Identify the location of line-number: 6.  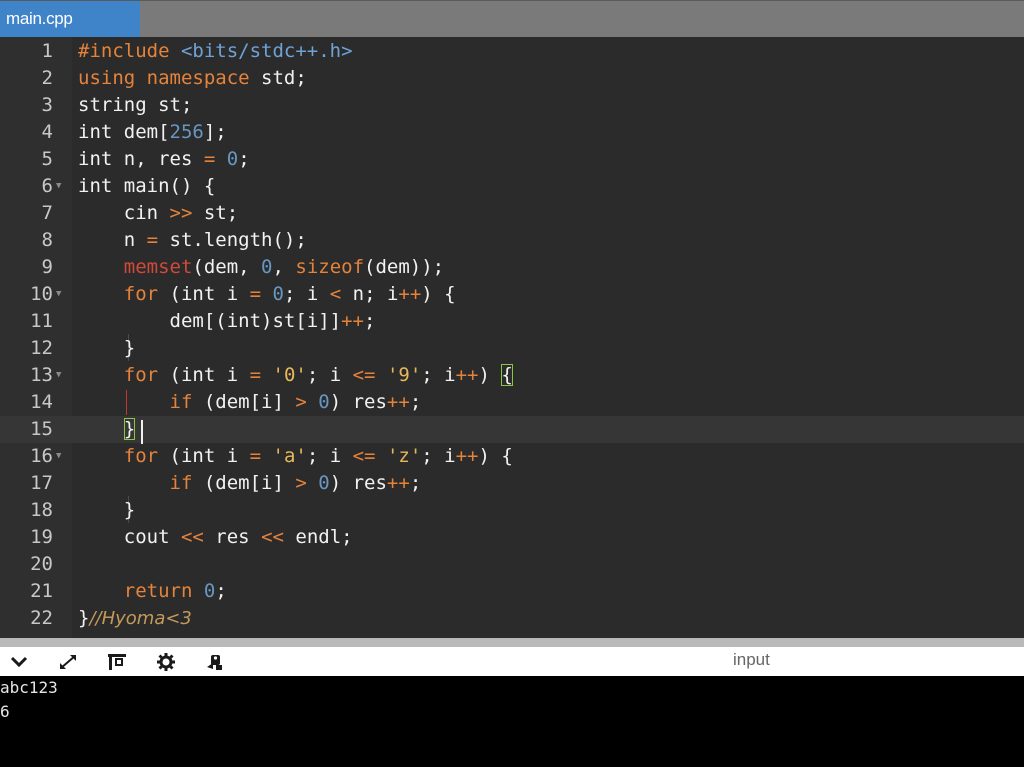
(47, 186).